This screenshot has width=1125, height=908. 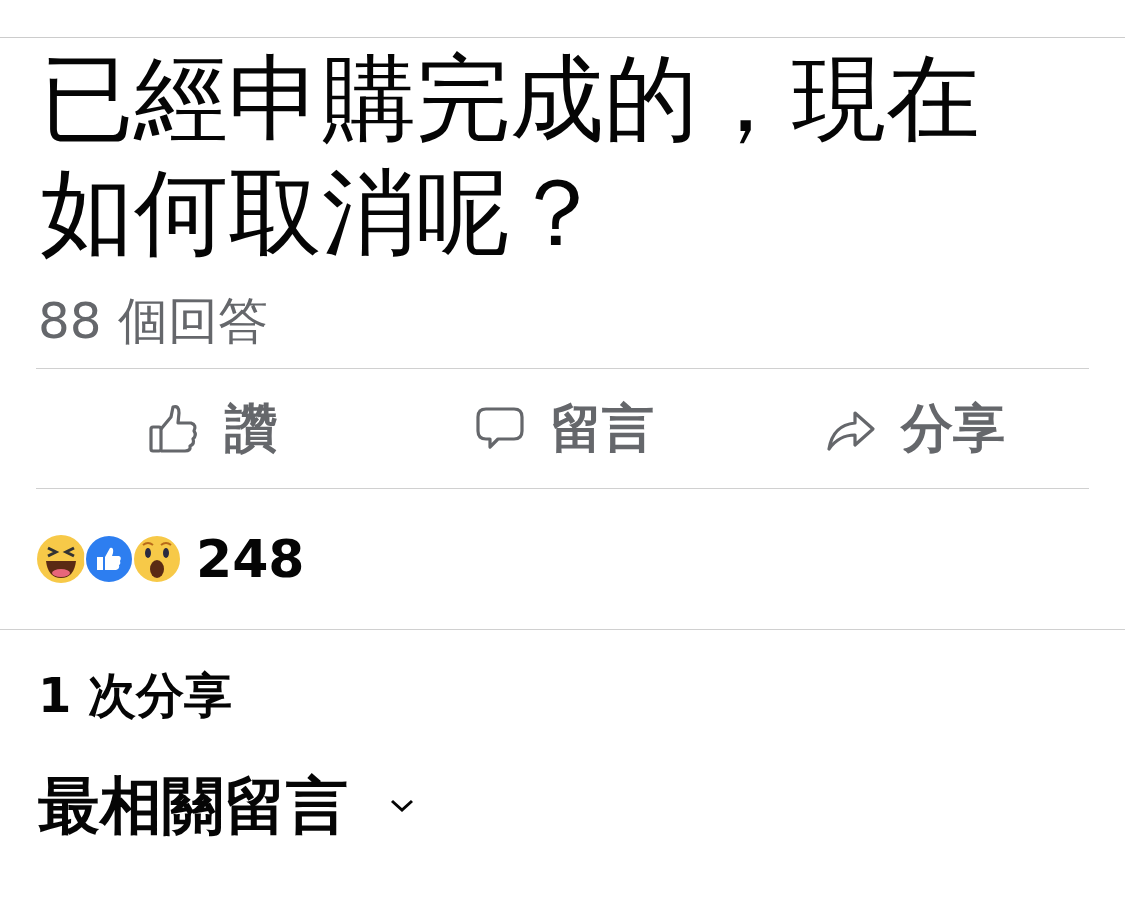 What do you see at coordinates (562, 428) in the screenshot?
I see `comment-button: 留言` at bounding box center [562, 428].